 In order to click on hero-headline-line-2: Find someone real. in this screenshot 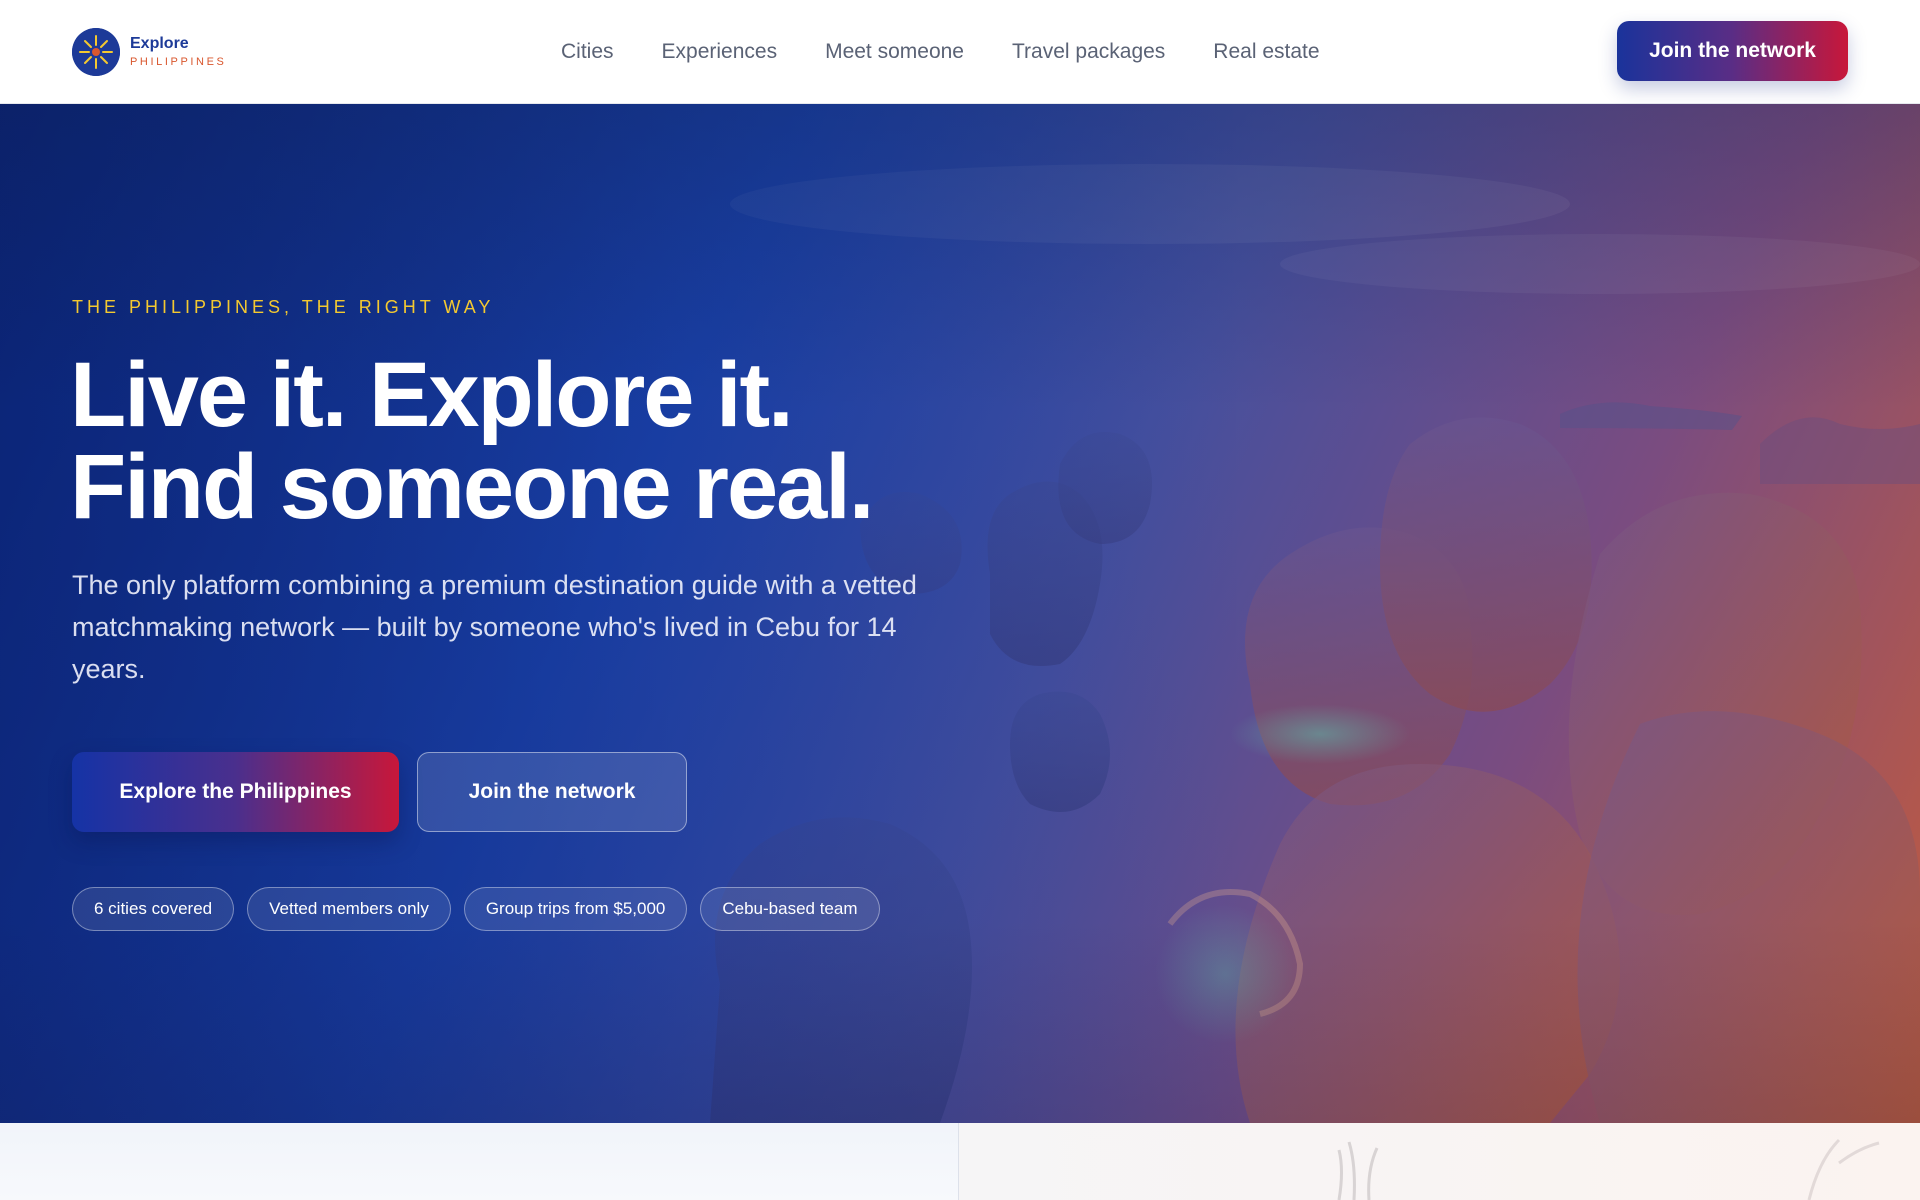, I will do `click(472, 487)`.